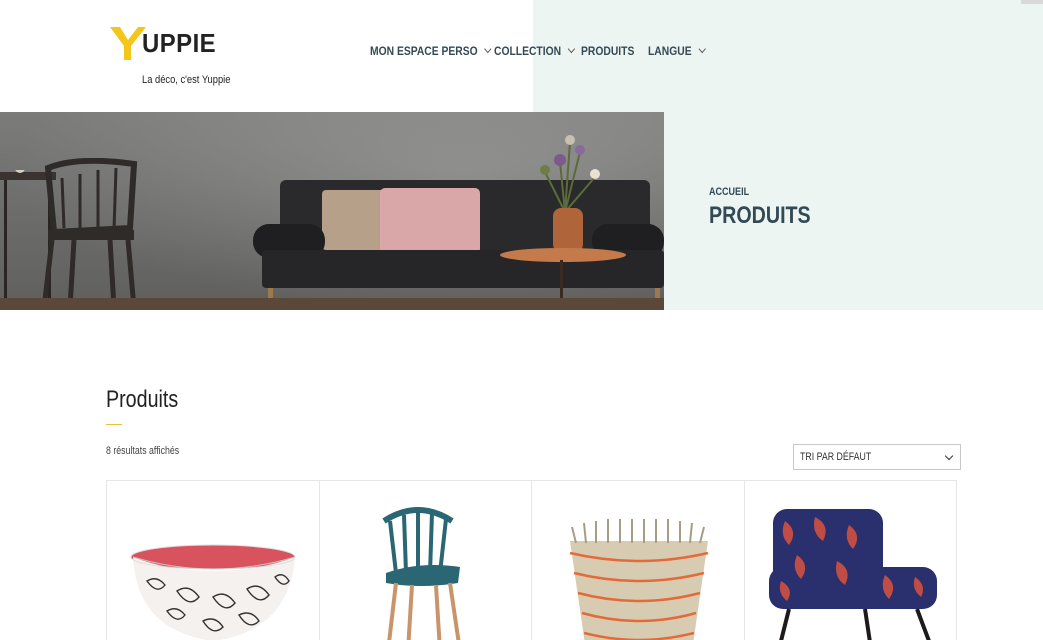 Image resolution: width=1043 pixels, height=640 pixels. What do you see at coordinates (639, 579) in the screenshot?
I see `basket-product-image` at bounding box center [639, 579].